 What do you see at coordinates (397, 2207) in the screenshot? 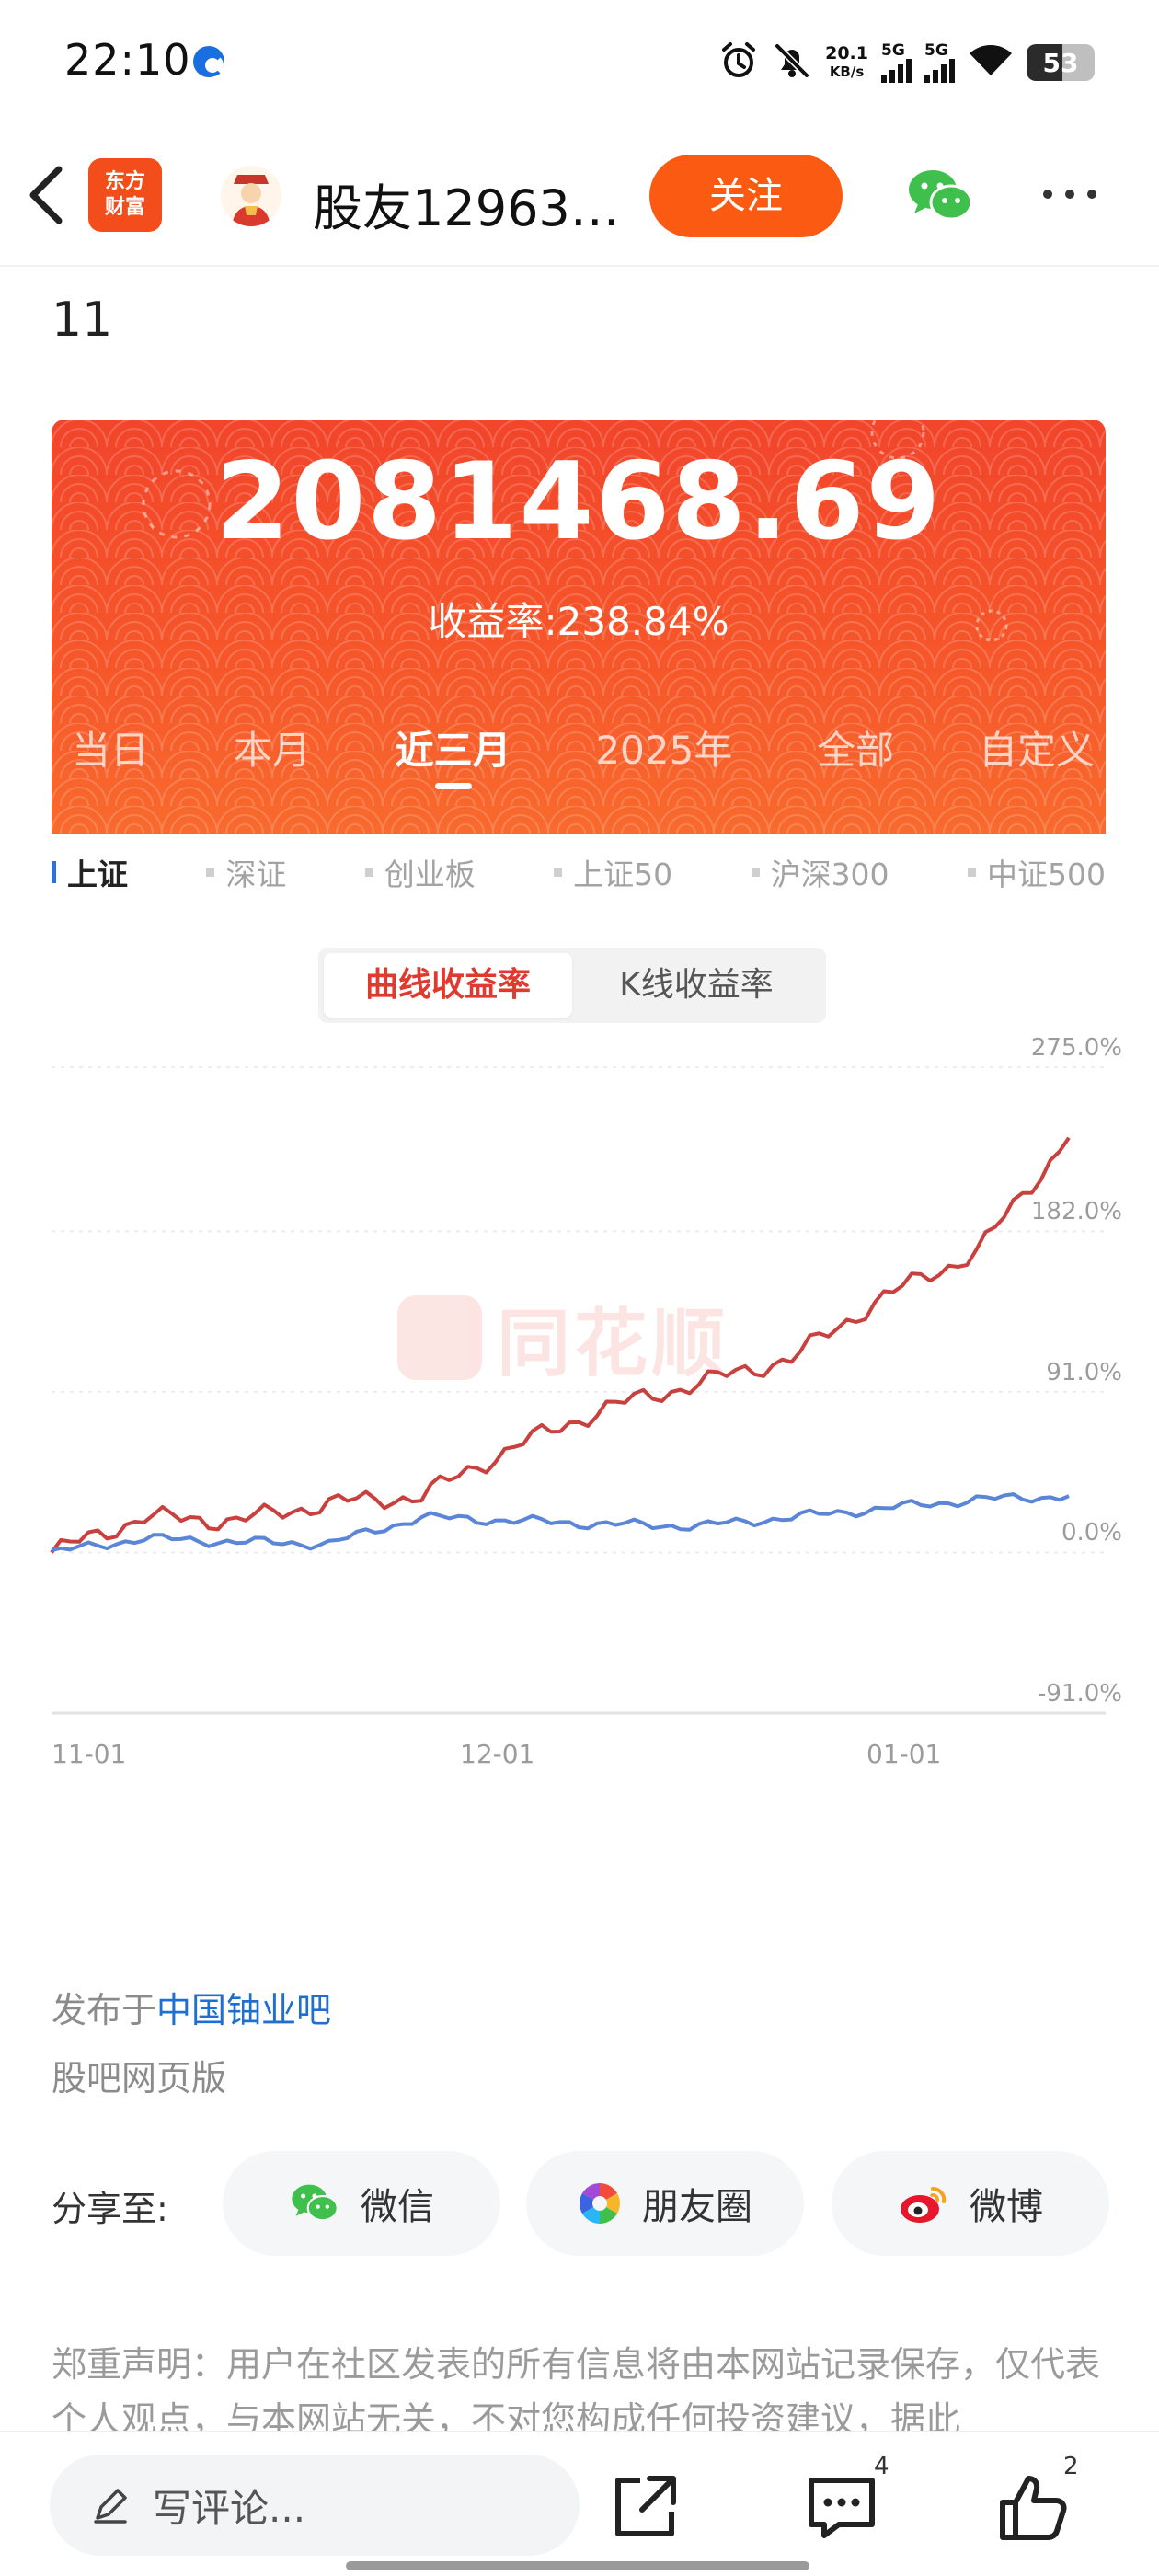
I see `share-wechat-label: 微信` at bounding box center [397, 2207].